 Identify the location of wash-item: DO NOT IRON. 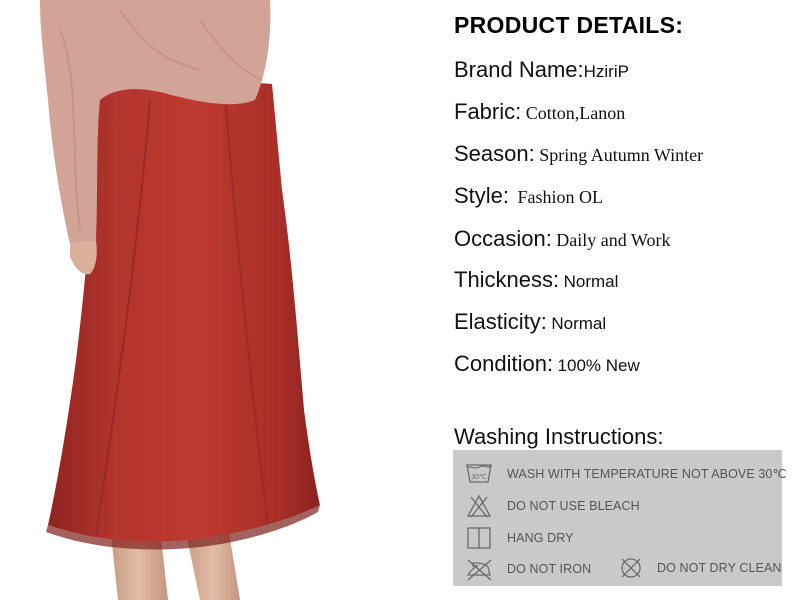
(528, 569).